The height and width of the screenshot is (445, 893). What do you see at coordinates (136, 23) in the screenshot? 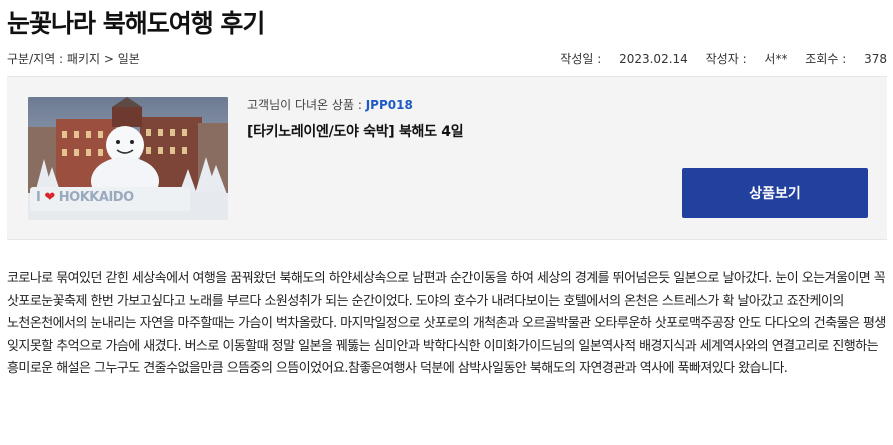
I see `page-title: 눈꽃나라 북해도여행 후기` at bounding box center [136, 23].